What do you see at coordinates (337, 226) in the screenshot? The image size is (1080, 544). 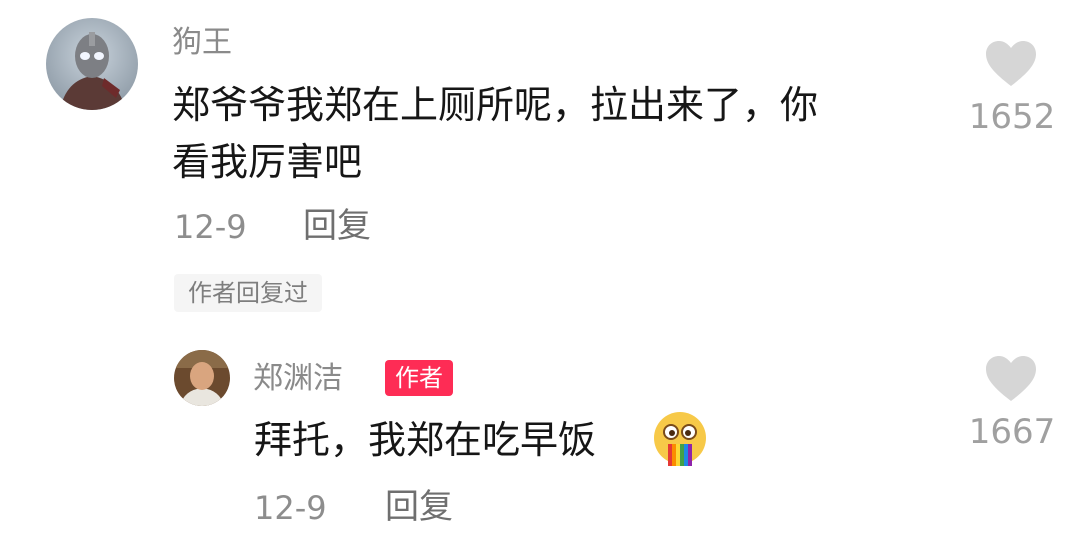 I see `reply-button: 回复` at bounding box center [337, 226].